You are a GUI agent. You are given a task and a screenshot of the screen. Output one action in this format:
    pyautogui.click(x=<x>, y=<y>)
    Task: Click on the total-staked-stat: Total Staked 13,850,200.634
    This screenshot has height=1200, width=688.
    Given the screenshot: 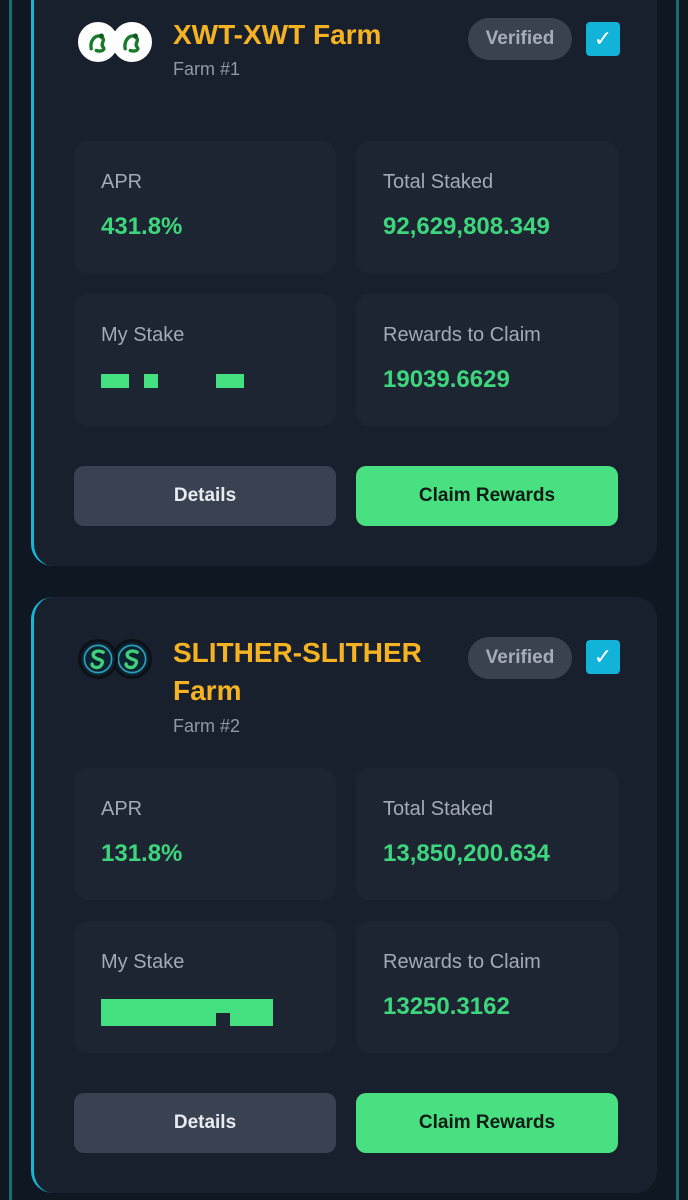 What is the action you would take?
    pyautogui.click(x=487, y=834)
    